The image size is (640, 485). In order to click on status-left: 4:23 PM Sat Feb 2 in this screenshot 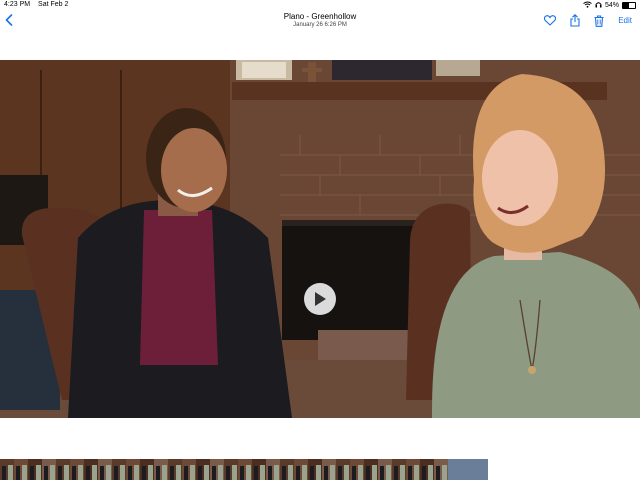, I will do `click(39, 4)`.